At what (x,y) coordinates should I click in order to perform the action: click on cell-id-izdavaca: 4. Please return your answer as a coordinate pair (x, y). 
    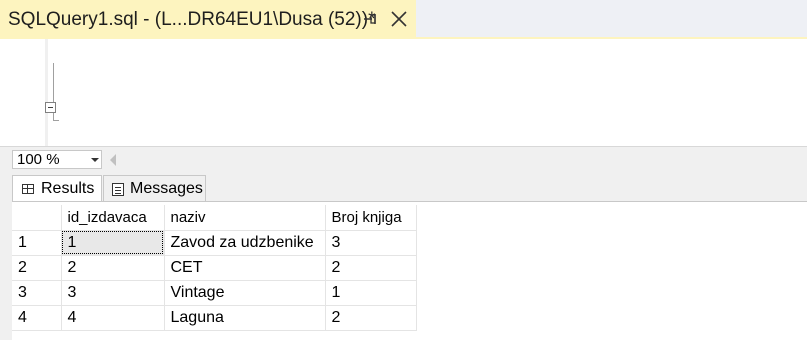
    Looking at the image, I should click on (113, 318).